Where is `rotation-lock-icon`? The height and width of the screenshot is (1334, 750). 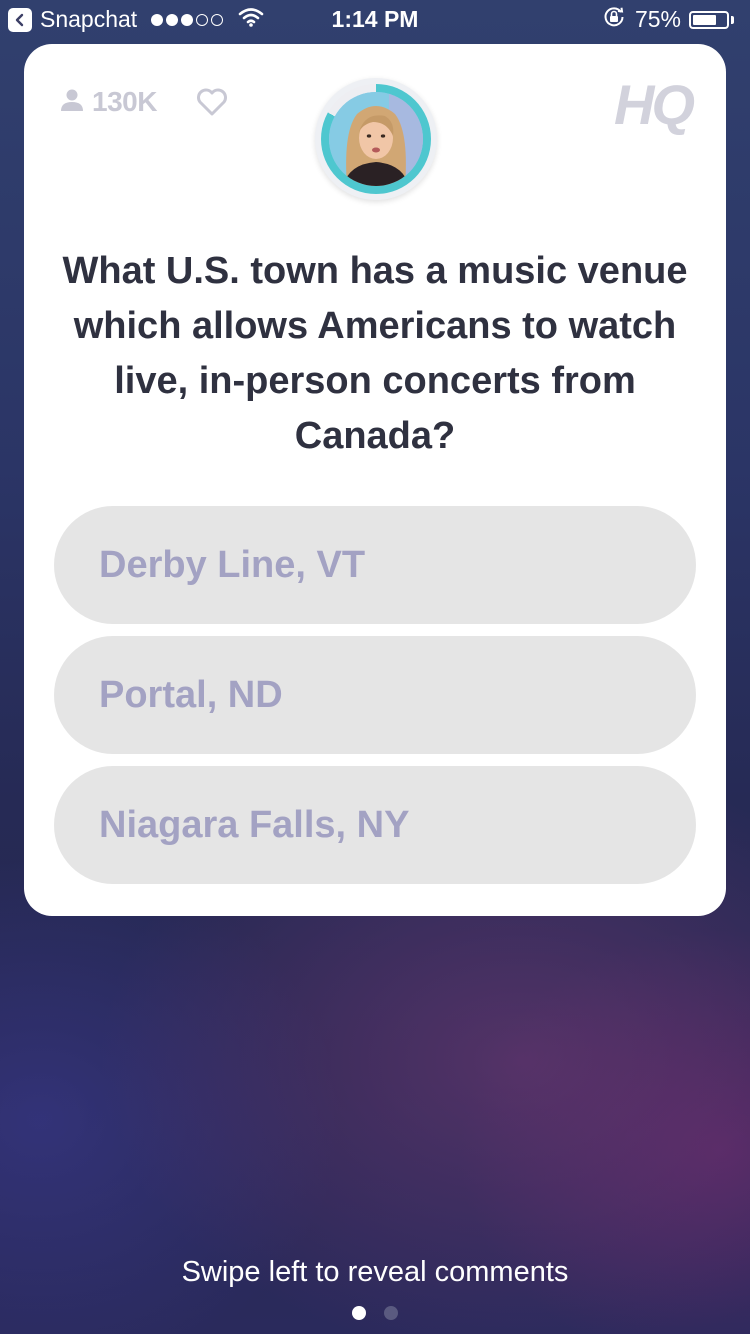
rotation-lock-icon is located at coordinates (614, 19).